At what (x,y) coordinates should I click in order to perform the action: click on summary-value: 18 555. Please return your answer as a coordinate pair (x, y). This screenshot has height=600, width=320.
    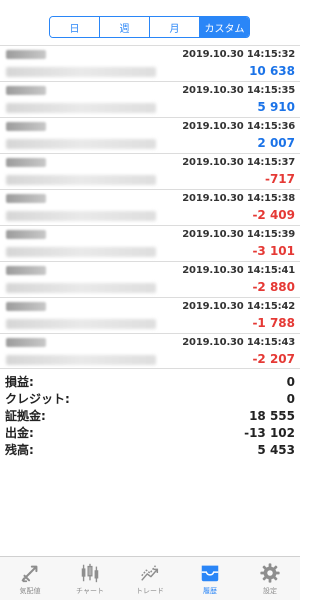
    Looking at the image, I should click on (272, 415).